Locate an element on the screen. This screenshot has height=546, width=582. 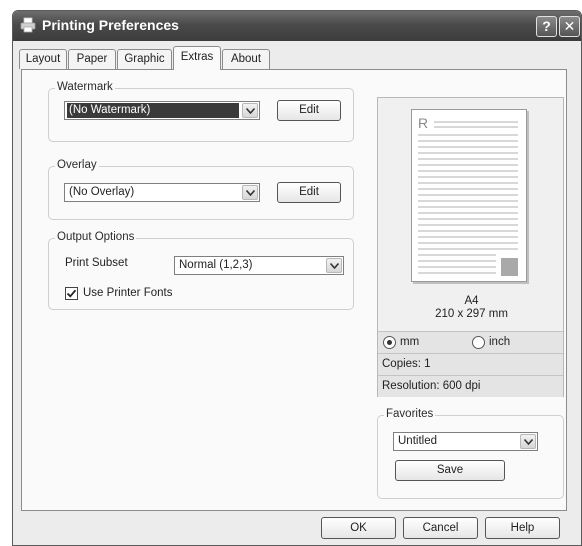
units-row: mm inch is located at coordinates (470, 342).